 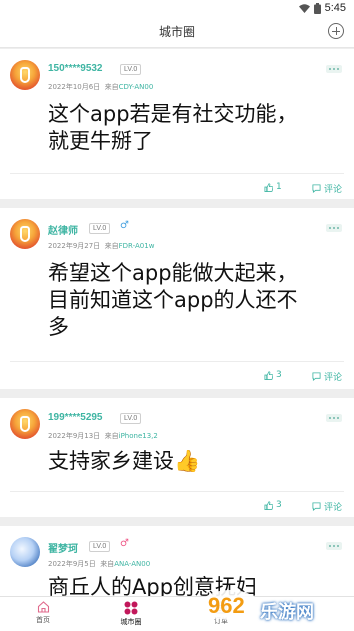 I want to click on post-content: 希望这个app能做大起来， 目前知道这个app的人还不 多, so click(x=194, y=300).